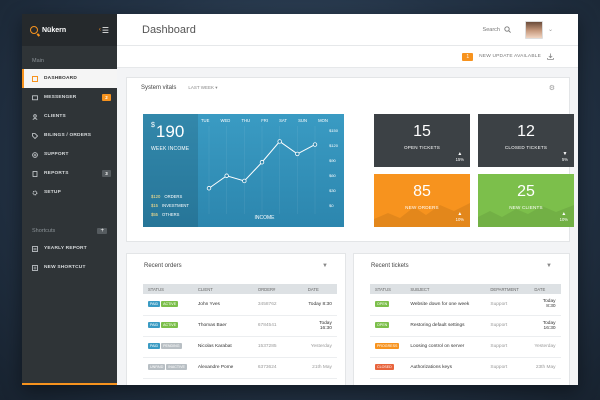  I want to click on order-cell: 3458762, so click(277, 305).